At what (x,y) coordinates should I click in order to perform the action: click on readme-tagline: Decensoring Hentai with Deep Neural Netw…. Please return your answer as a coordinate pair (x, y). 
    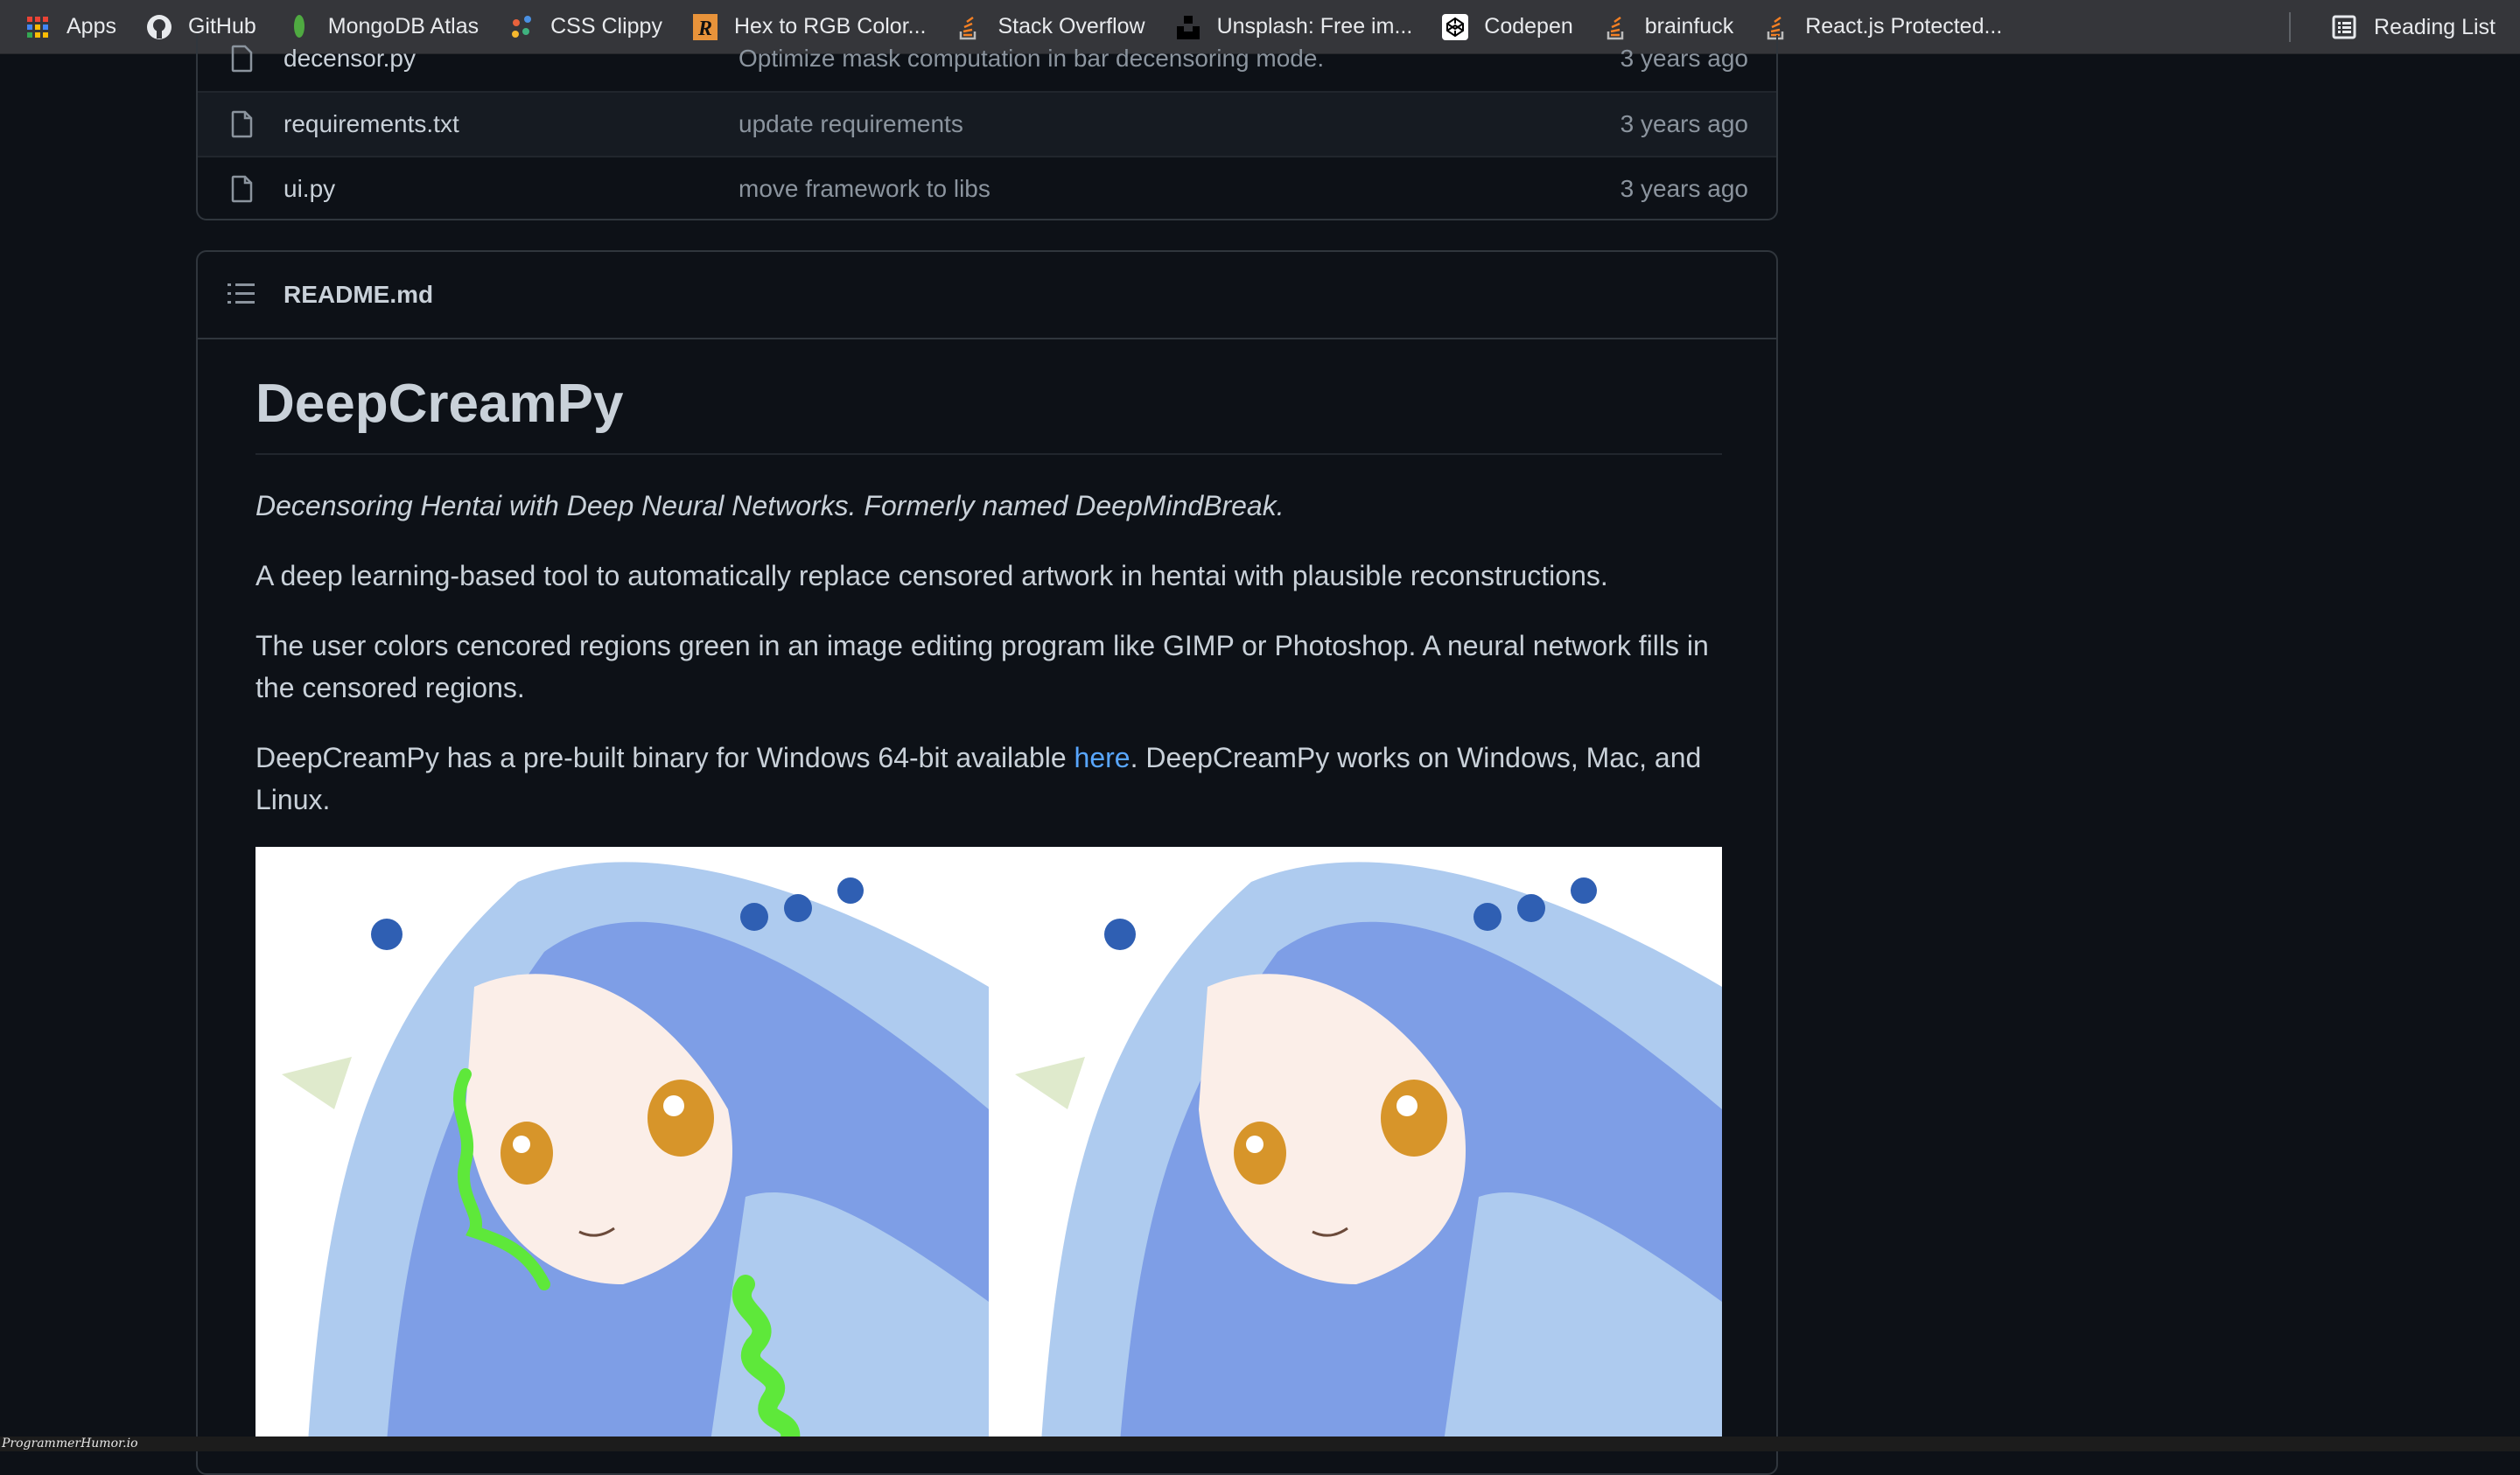
    Looking at the image, I should click on (770, 506).